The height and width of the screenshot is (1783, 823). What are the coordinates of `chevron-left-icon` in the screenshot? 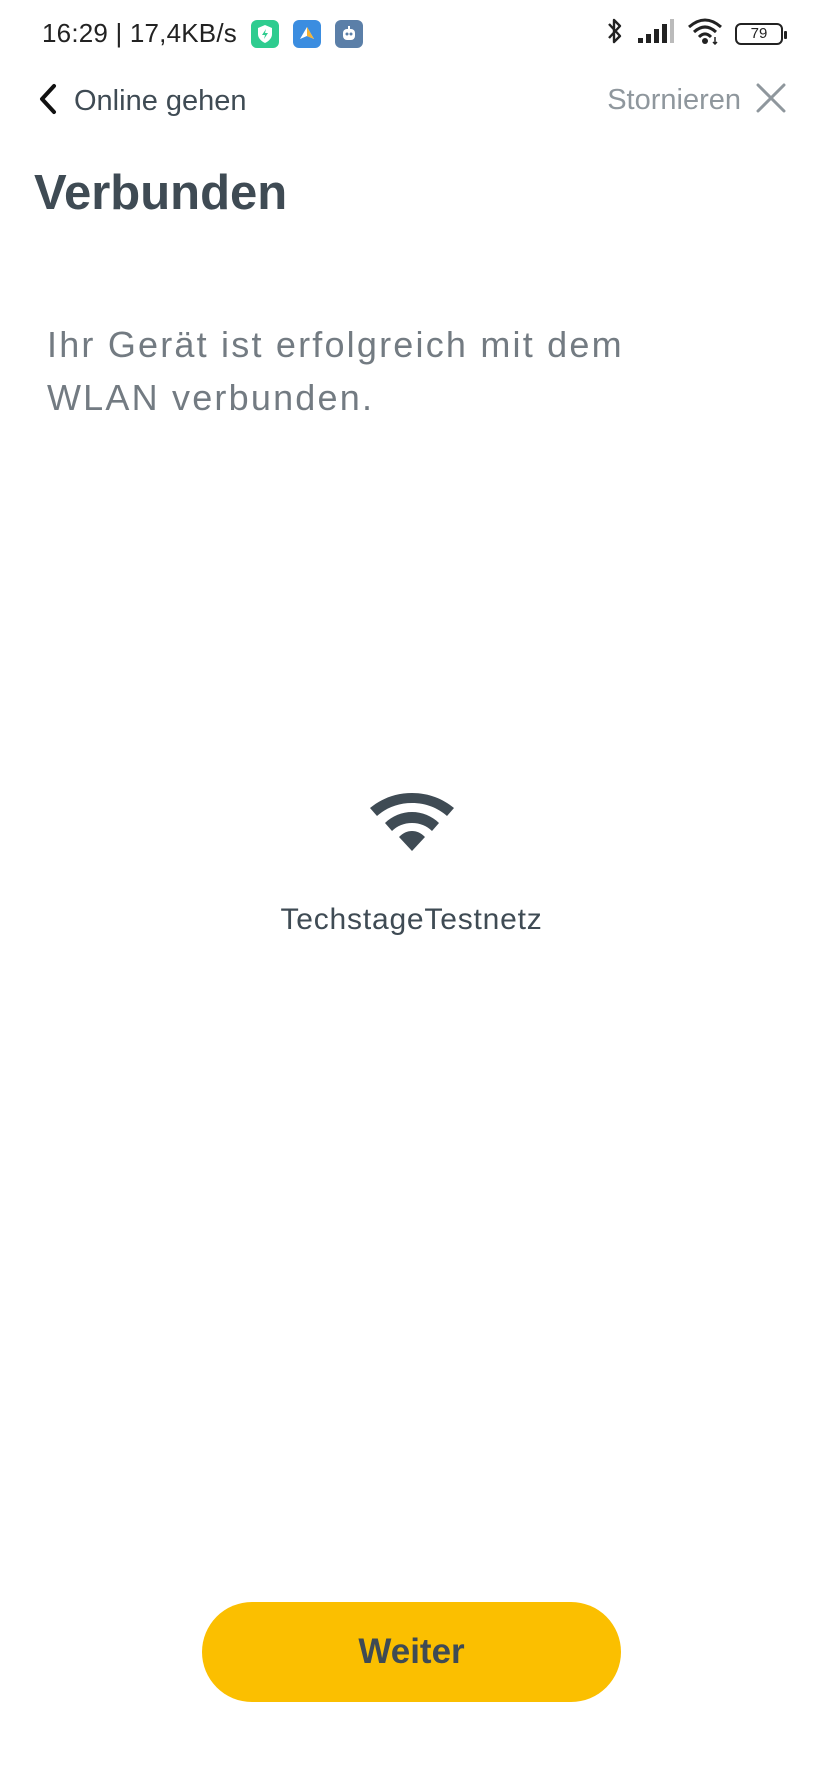 It's located at (48, 101).